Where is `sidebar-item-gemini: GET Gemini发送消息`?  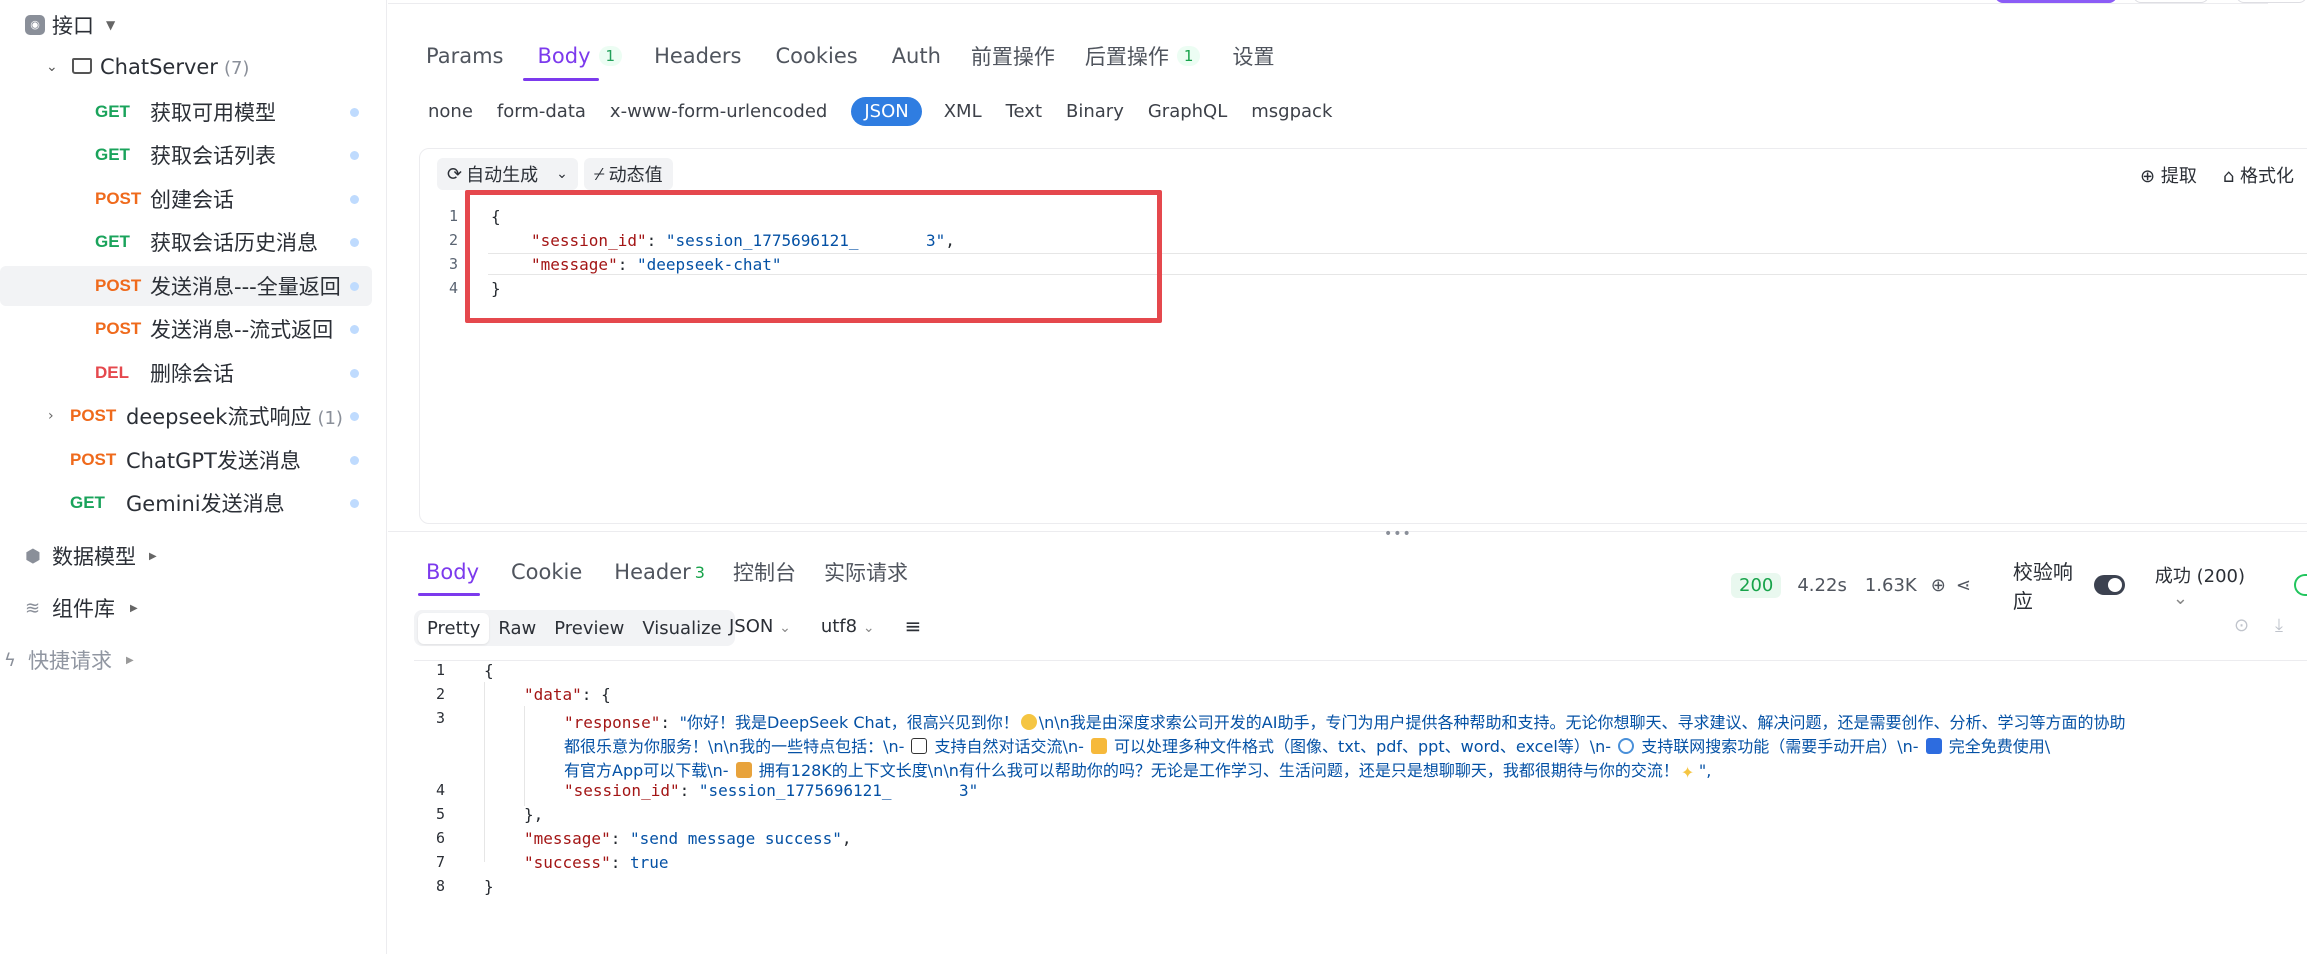
sidebar-item-gemini: GET Gemini发送消息 is located at coordinates (193, 503).